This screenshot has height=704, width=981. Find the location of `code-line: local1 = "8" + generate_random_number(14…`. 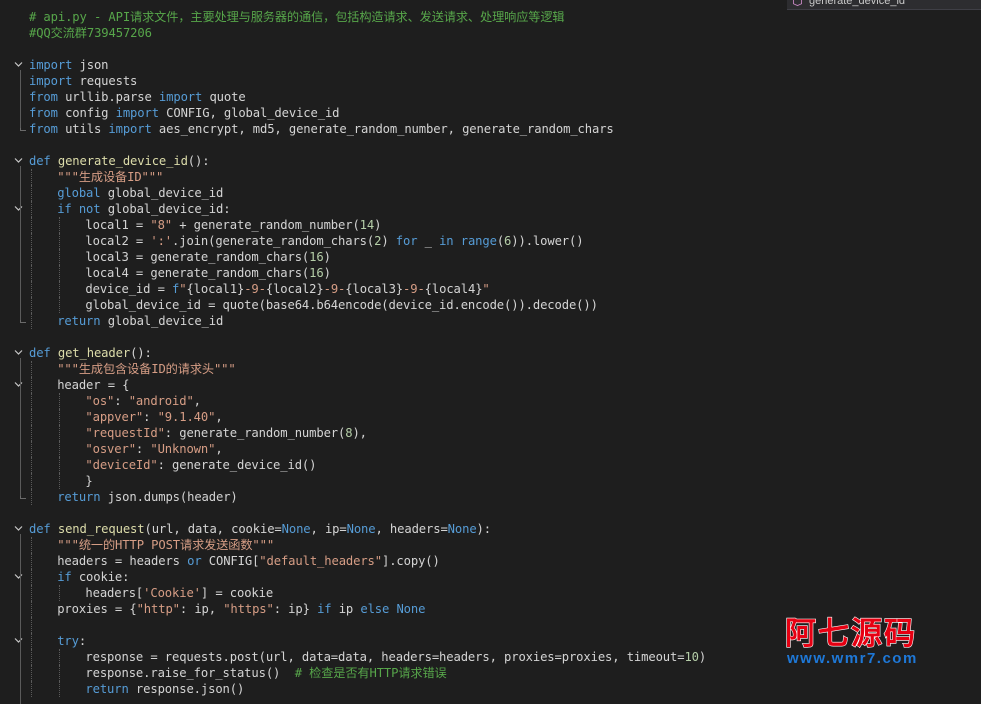

code-line: local1 = "8" + generate_random_number(14… is located at coordinates (490, 225).